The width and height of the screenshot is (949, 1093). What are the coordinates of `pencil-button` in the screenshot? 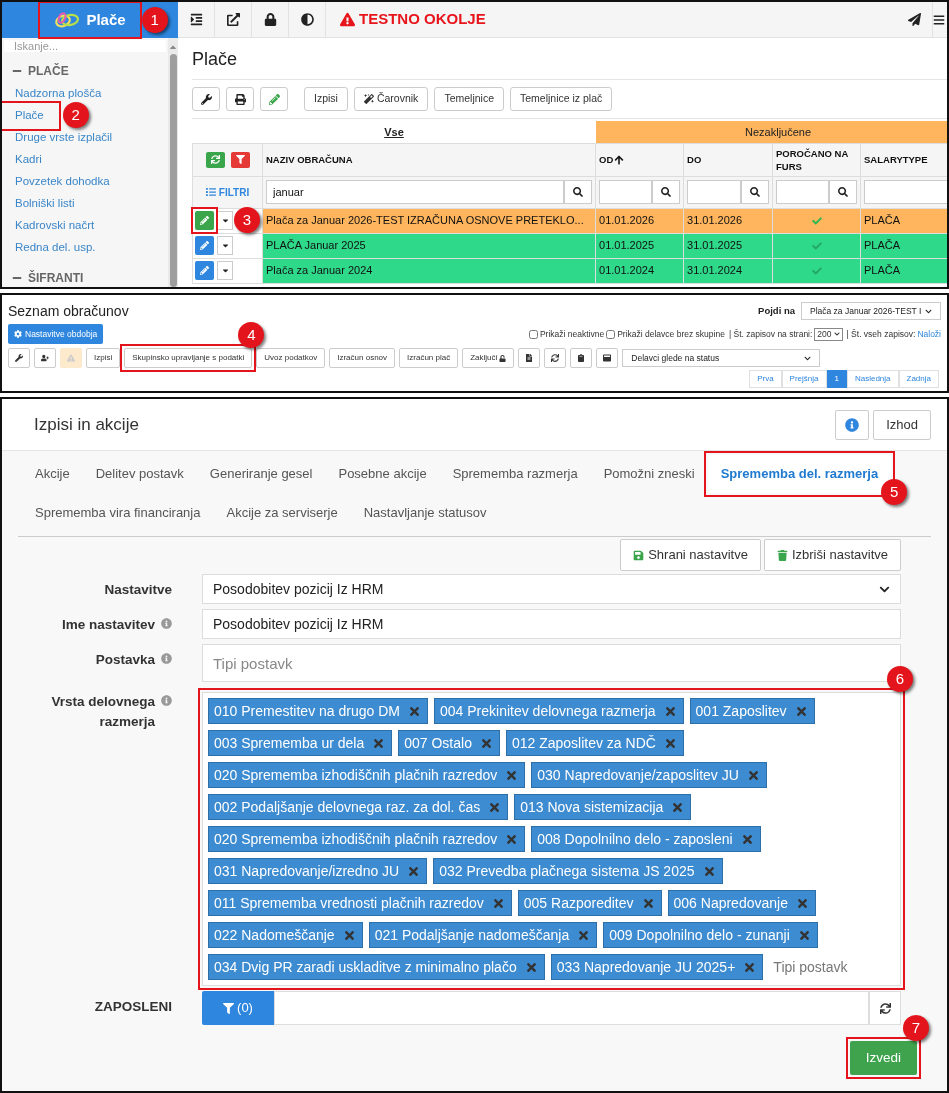 It's located at (274, 99).